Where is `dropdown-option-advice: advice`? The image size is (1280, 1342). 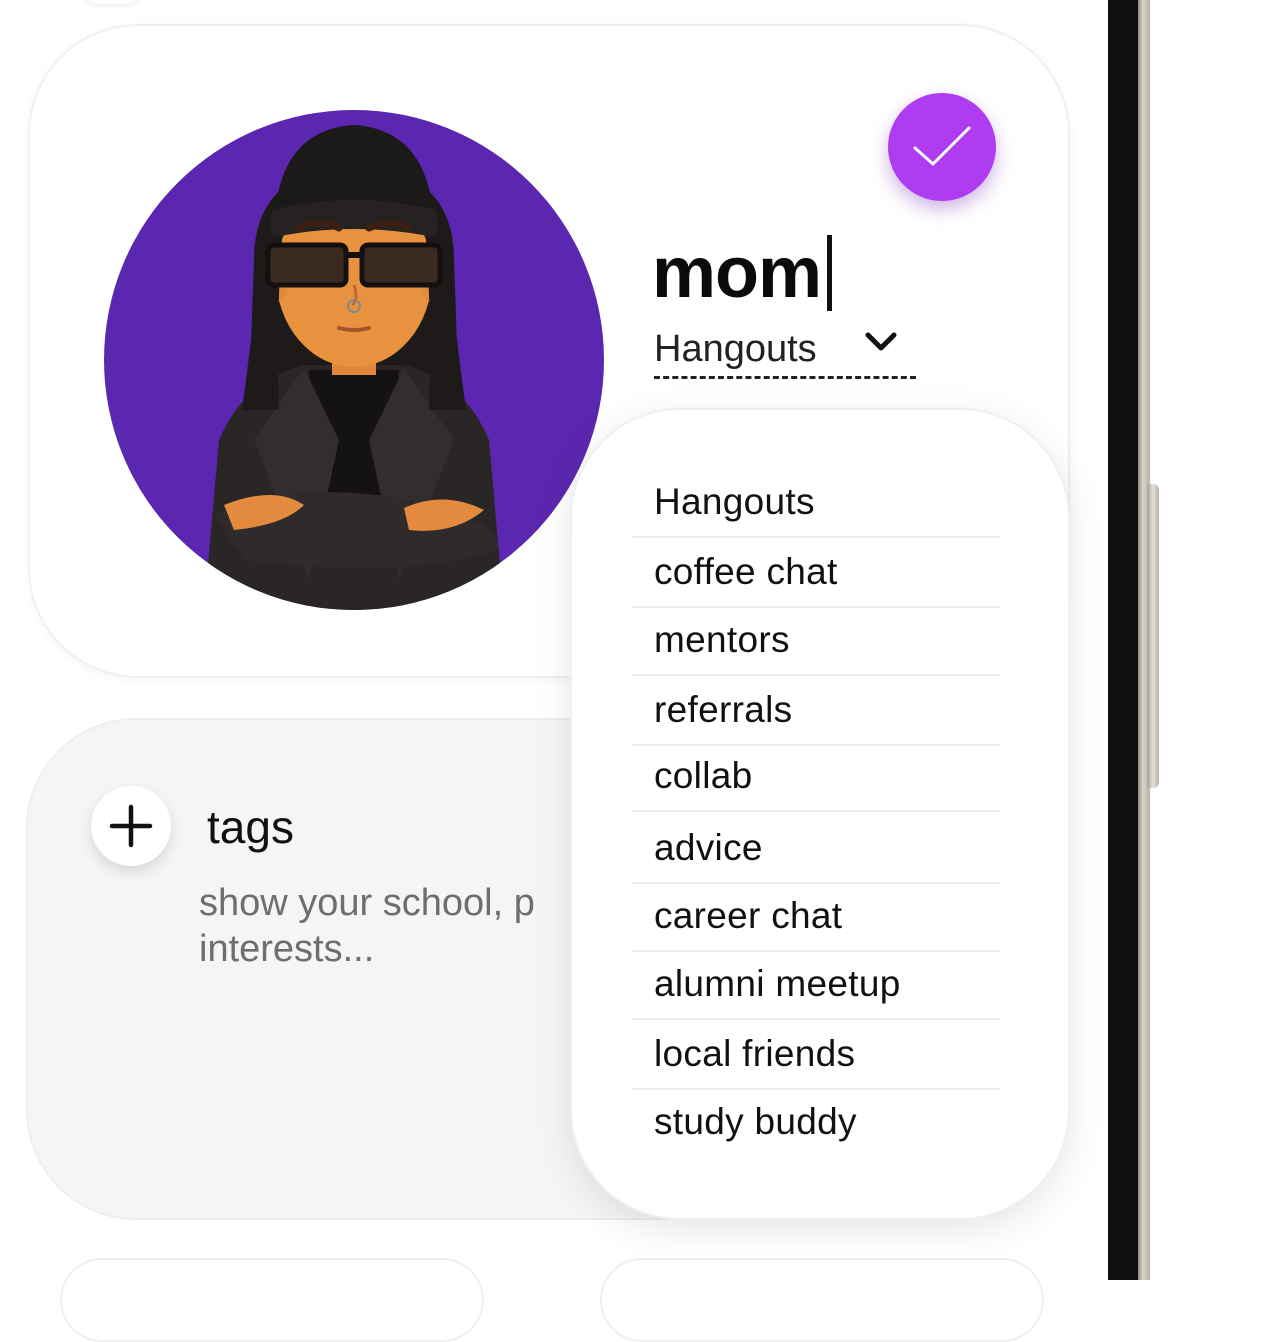
dropdown-option-advice: advice is located at coordinates (816, 849).